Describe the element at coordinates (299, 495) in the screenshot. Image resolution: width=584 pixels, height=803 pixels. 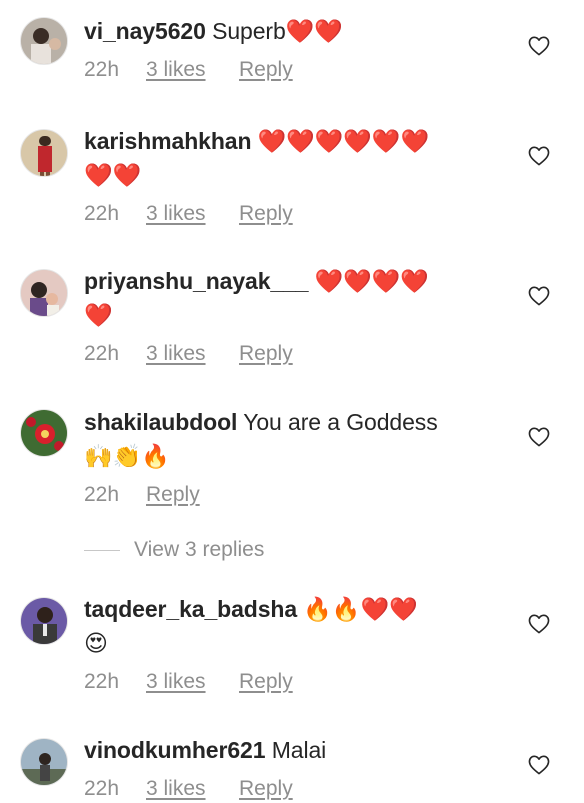
I see `comment-meta: 22h Reply` at that location.